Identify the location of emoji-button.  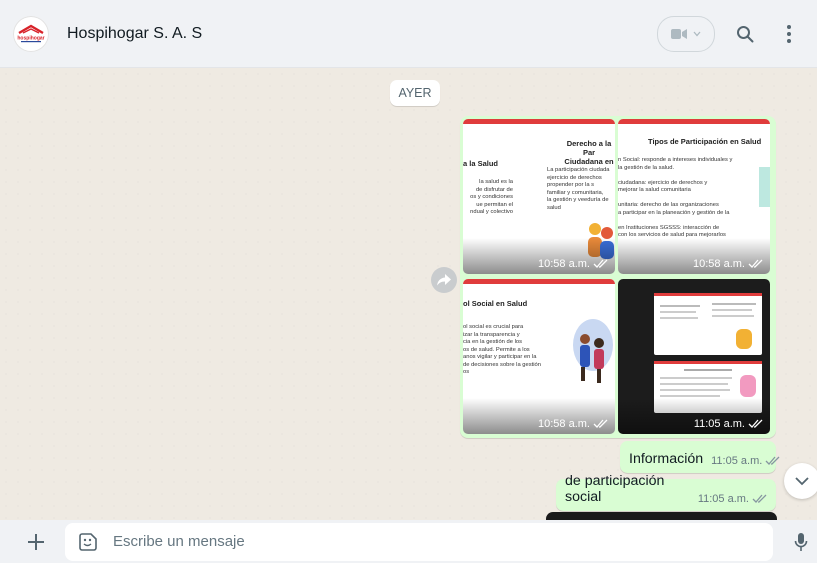
(88, 542).